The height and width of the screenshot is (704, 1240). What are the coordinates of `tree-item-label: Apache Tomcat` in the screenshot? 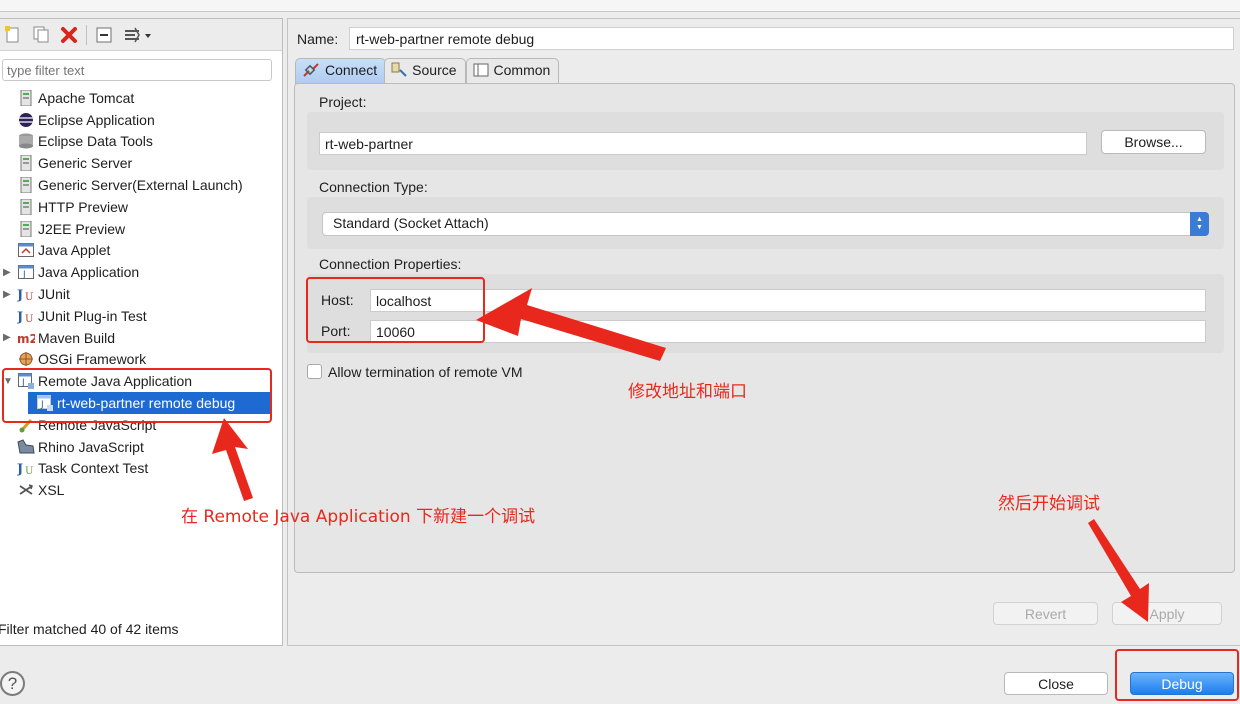 It's located at (86, 97).